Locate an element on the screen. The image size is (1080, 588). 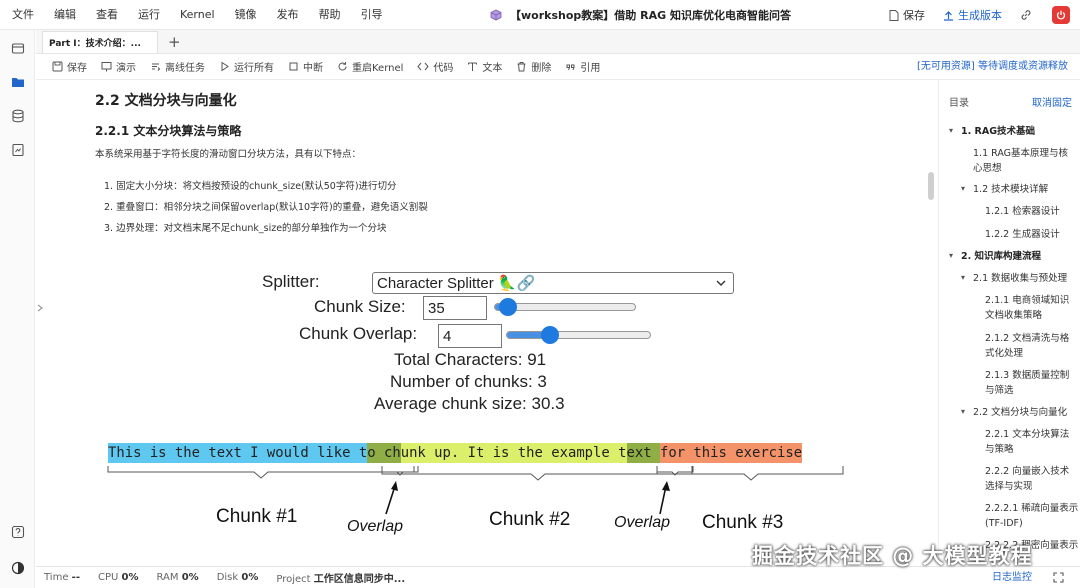
chunk-overlap-input: 4 is located at coordinates (470, 336).